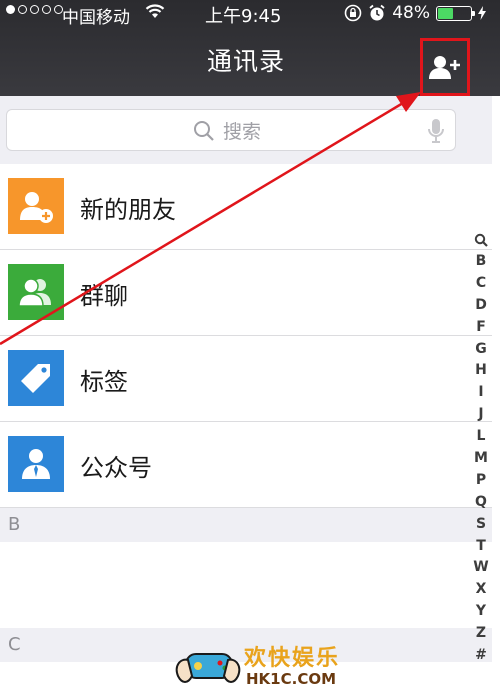  What do you see at coordinates (411, 13) in the screenshot?
I see `battery-percent: 48%` at bounding box center [411, 13].